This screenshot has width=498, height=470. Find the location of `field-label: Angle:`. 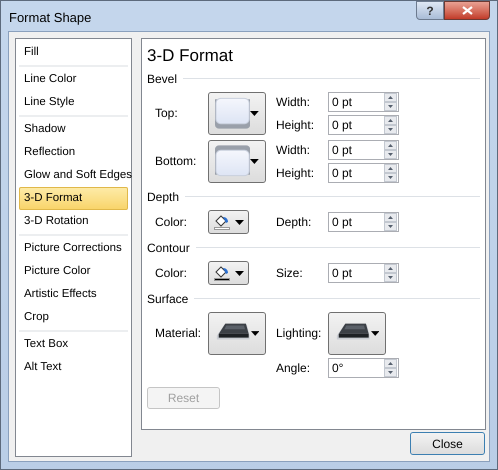

field-label: Angle: is located at coordinates (294, 368).